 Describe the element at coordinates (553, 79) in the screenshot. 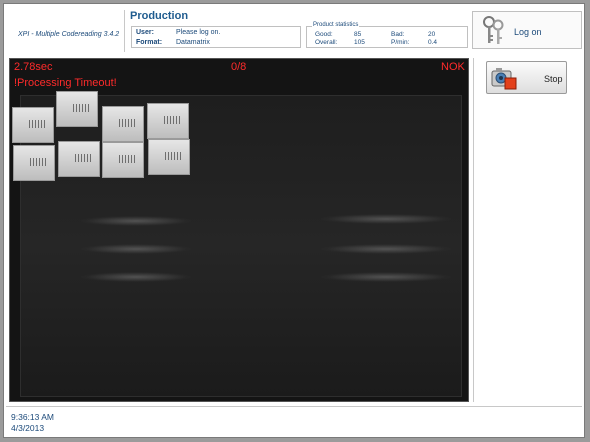

I see `stop-label: Stop` at that location.